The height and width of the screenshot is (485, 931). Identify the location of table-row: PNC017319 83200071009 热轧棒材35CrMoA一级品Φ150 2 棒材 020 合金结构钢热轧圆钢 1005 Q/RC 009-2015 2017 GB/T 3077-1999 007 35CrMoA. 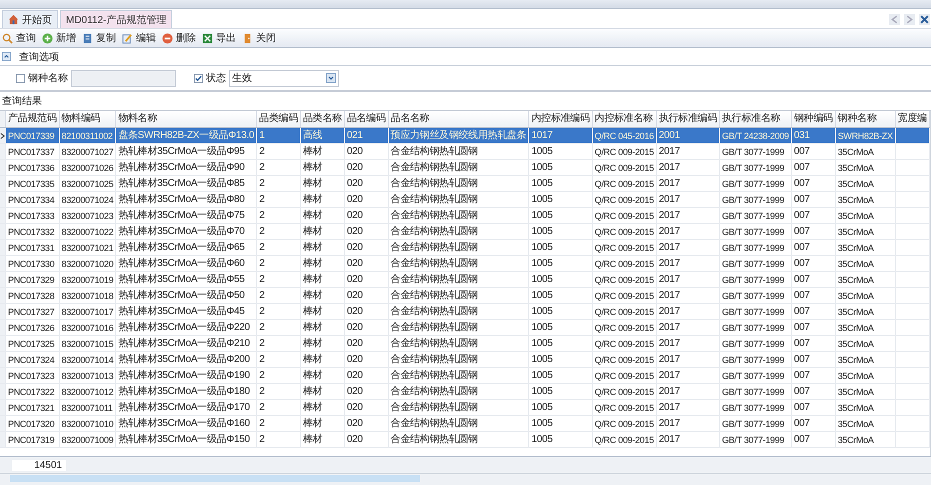
(465, 440).